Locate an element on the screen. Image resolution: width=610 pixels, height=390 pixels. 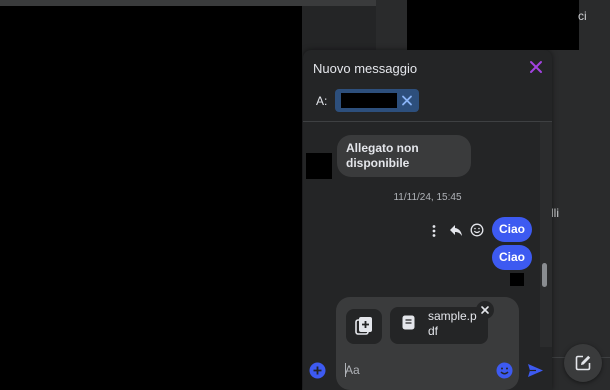
recipient-chip is located at coordinates (377, 100).